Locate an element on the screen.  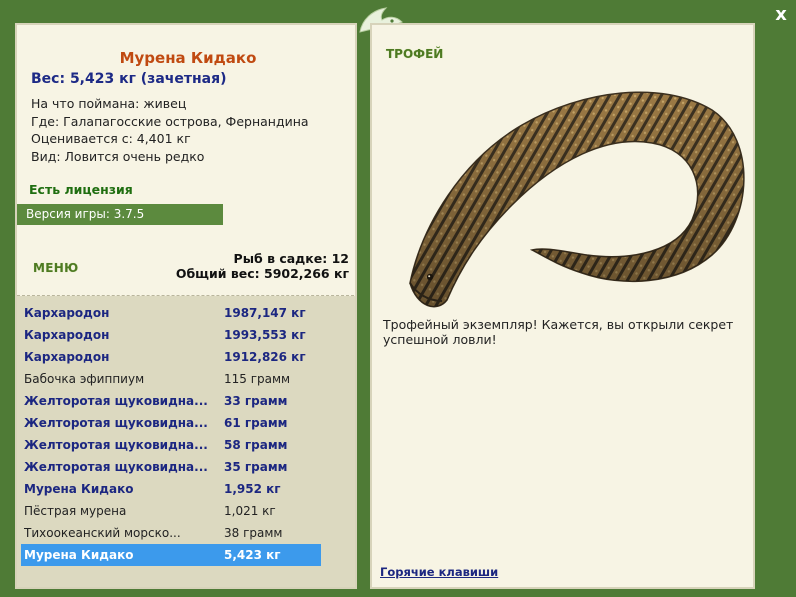
catch-list-item: Желторотая щуковидна... 61 грамм is located at coordinates (171, 423).